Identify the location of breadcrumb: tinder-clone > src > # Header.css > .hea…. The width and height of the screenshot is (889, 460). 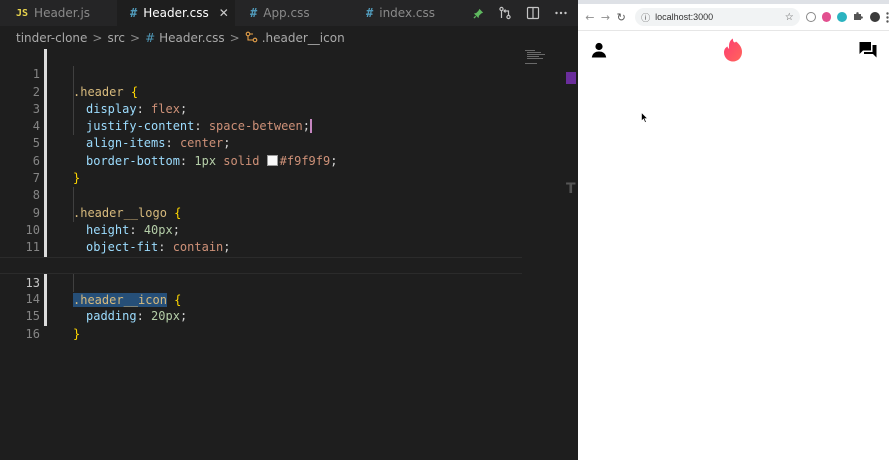
(297, 38).